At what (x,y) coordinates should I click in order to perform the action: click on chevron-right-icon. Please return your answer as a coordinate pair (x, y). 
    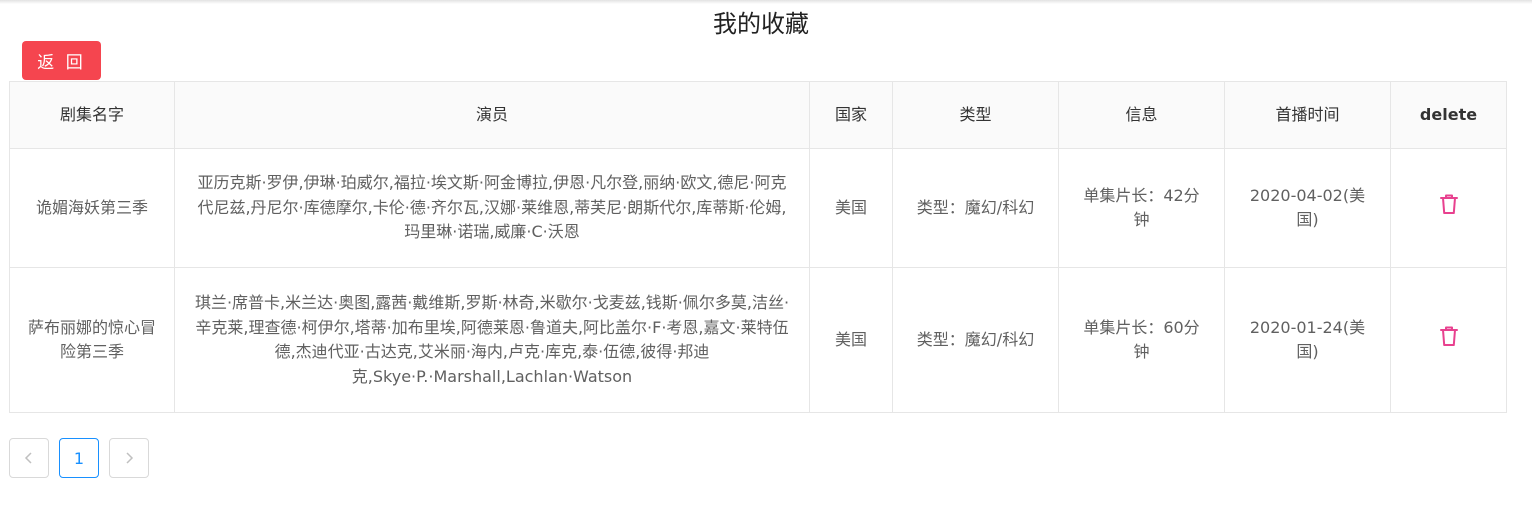
    Looking at the image, I should click on (130, 458).